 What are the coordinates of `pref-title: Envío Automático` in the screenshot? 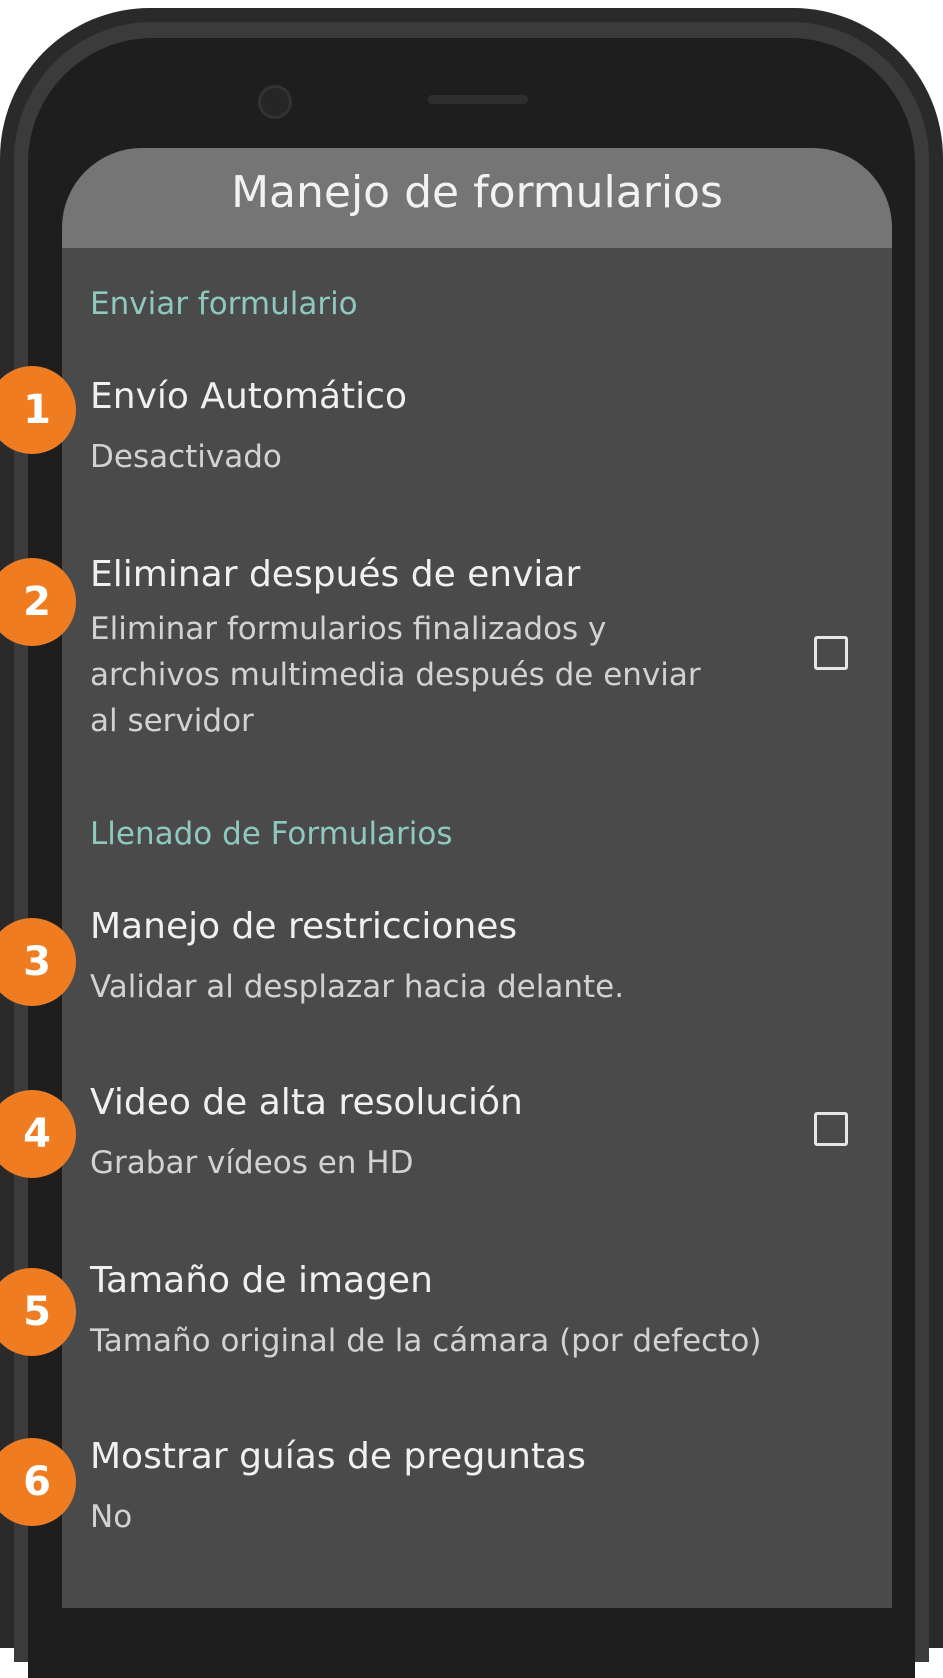 It's located at (248, 396).